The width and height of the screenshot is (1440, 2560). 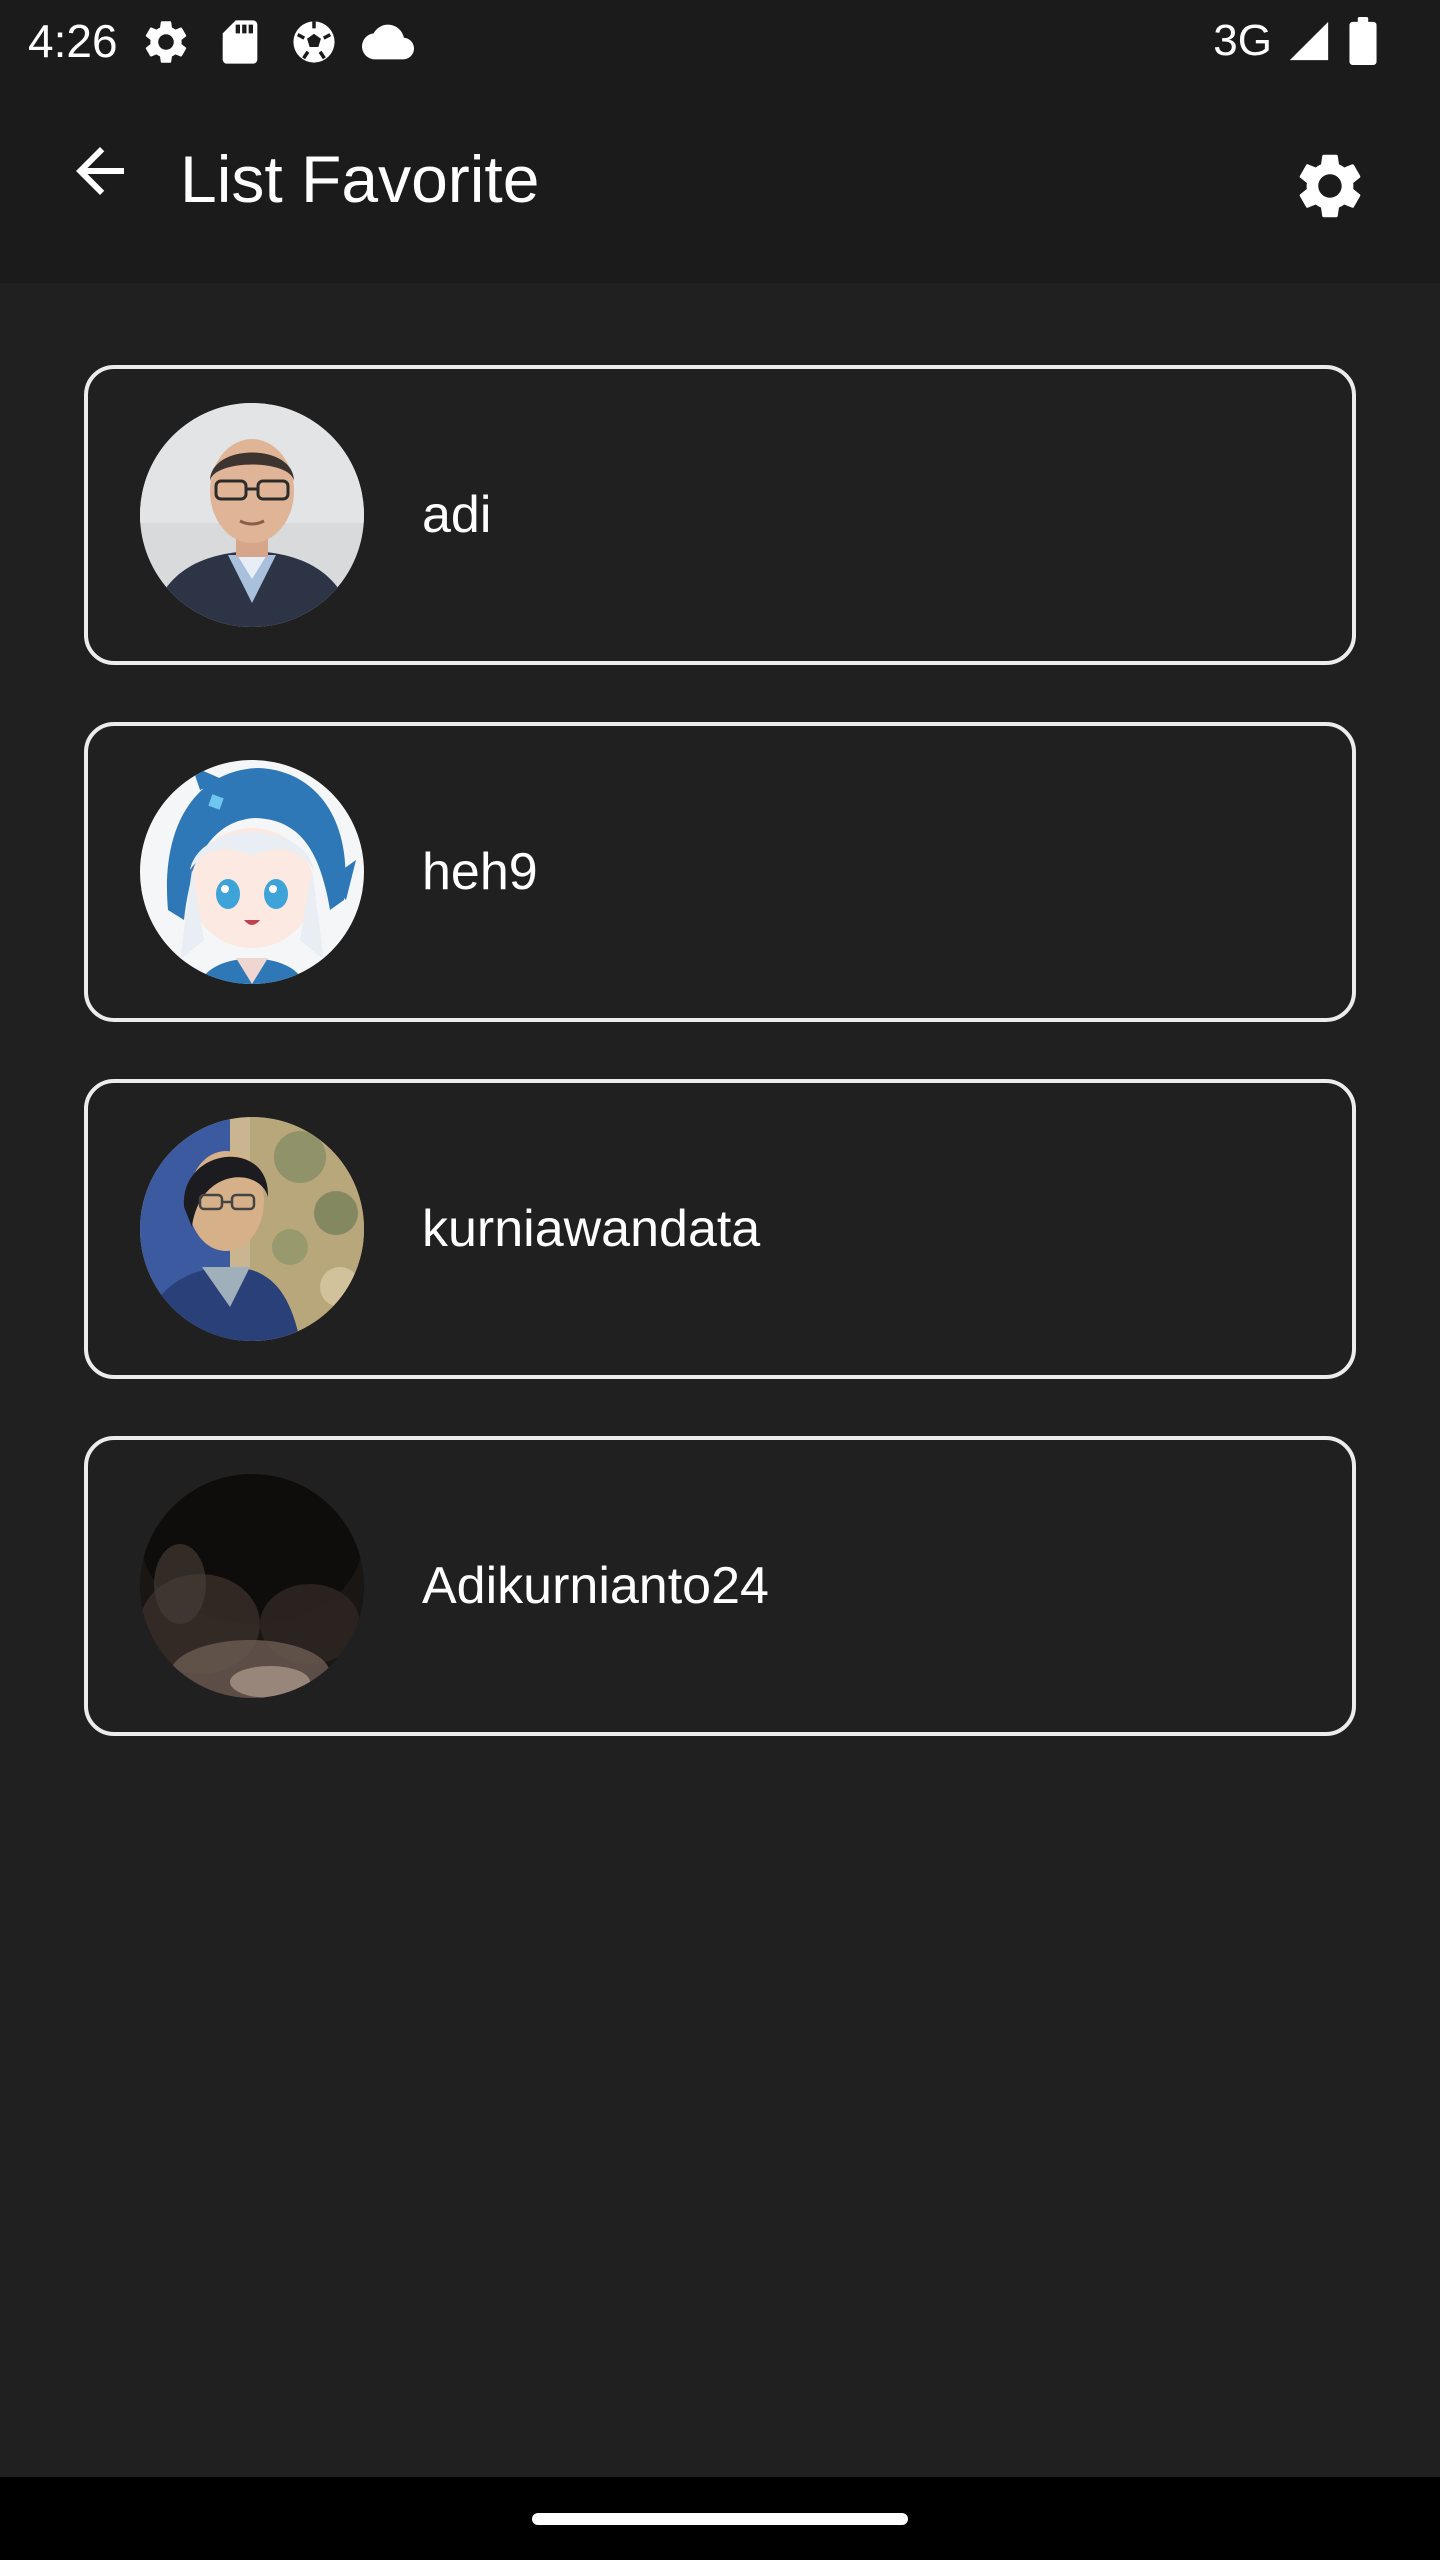 I want to click on page-title: List Favorite, so click(x=360, y=179).